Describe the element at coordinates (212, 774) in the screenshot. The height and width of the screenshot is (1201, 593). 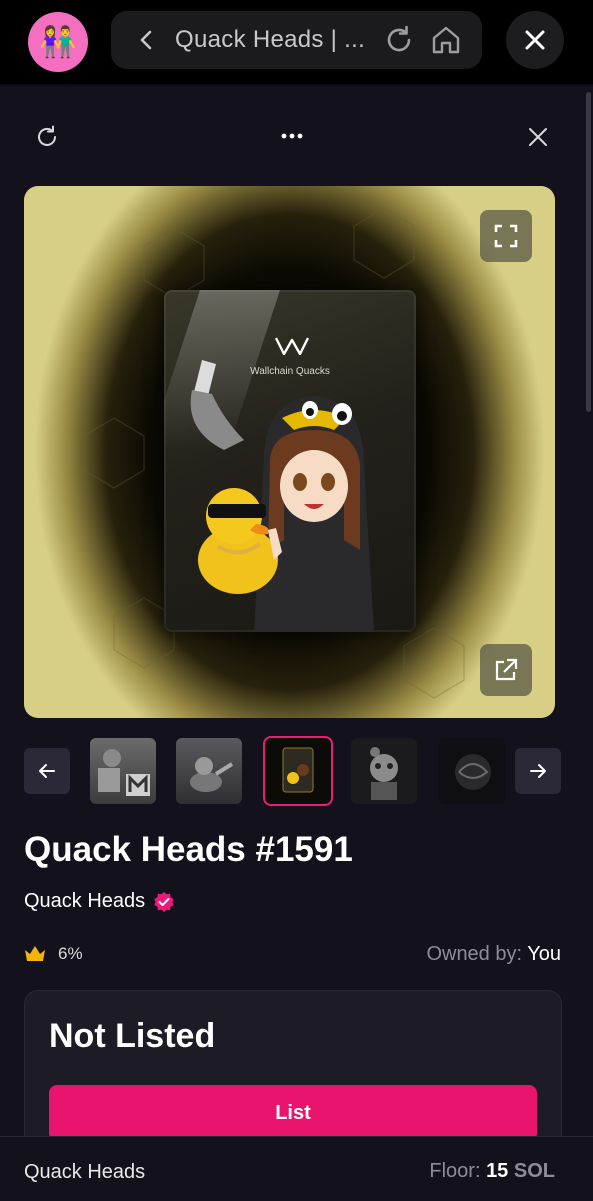
I see `thumb-figure-grey` at that location.